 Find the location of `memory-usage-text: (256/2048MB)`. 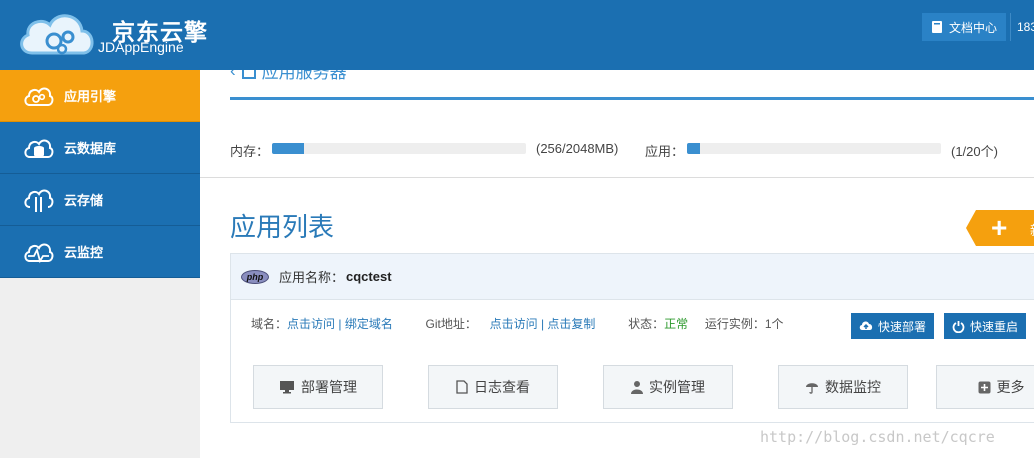

memory-usage-text: (256/2048MB) is located at coordinates (577, 148).